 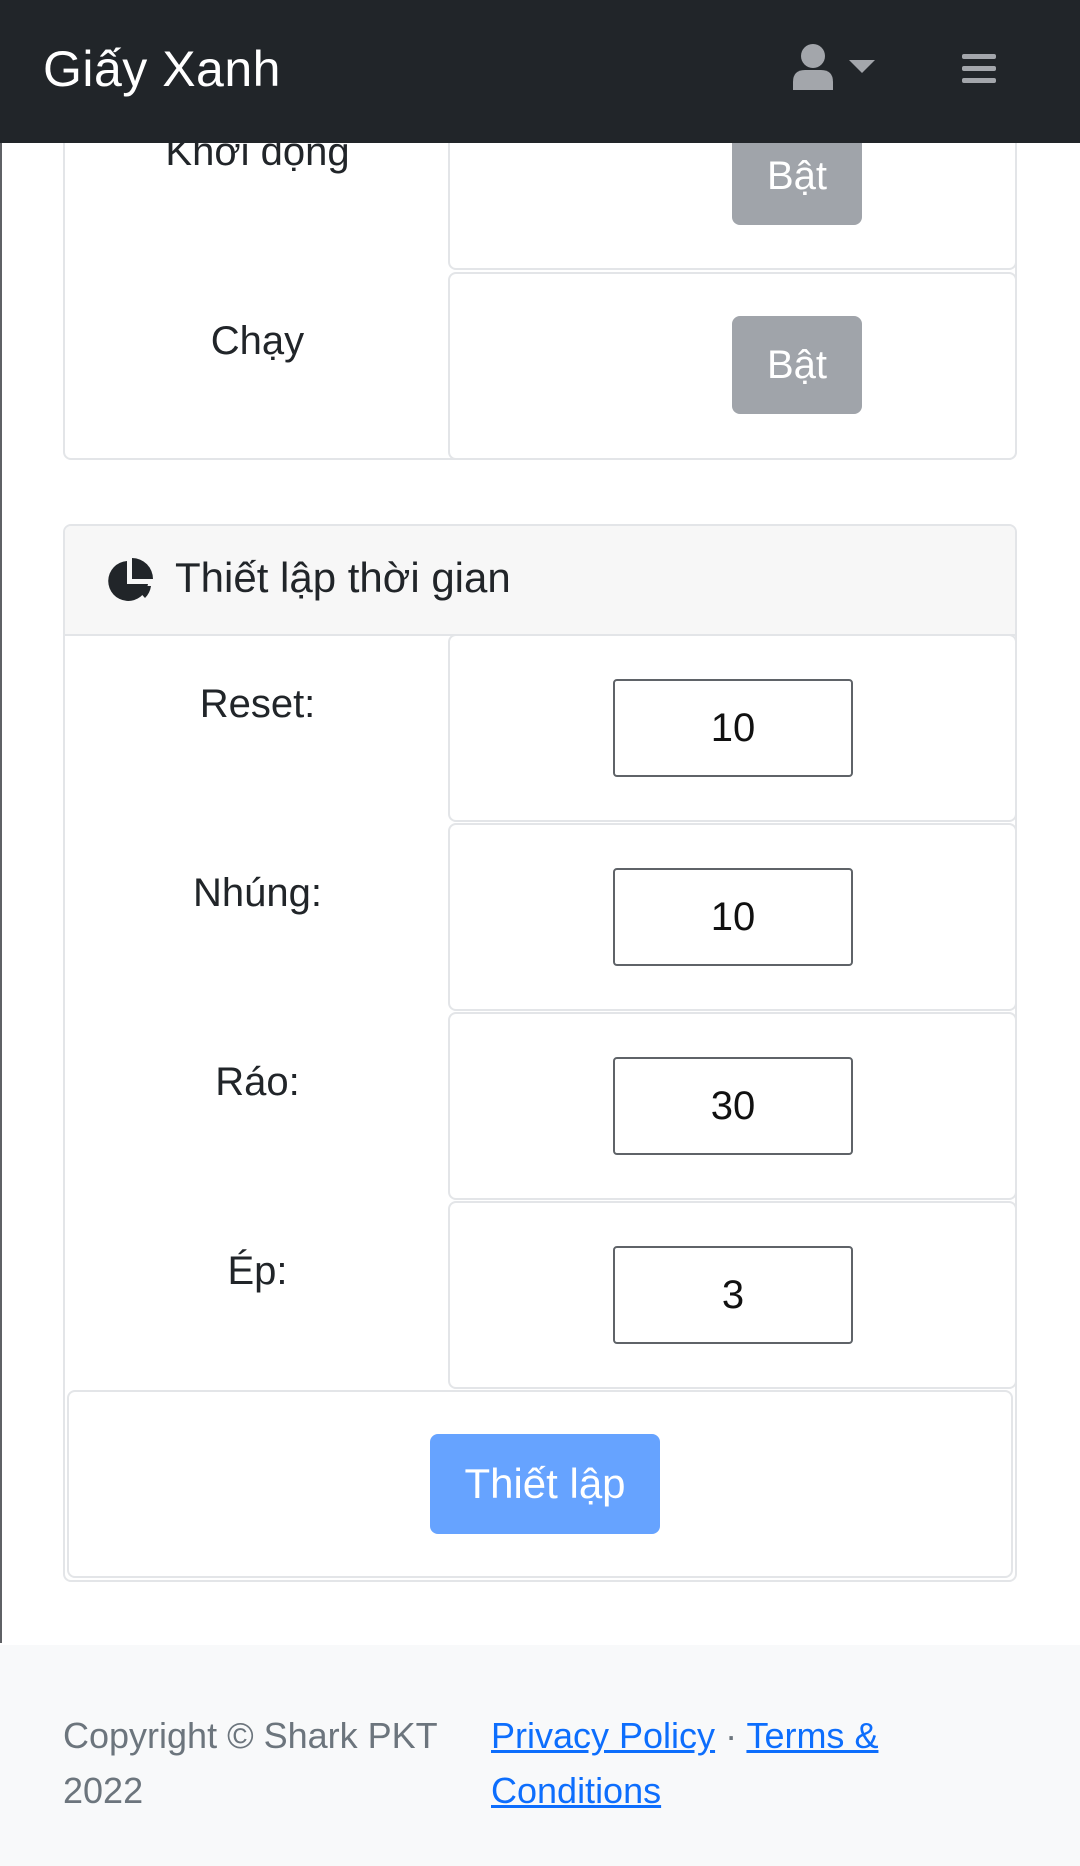 I want to click on field-row-press: Ép:, so click(x=541, y=1296).